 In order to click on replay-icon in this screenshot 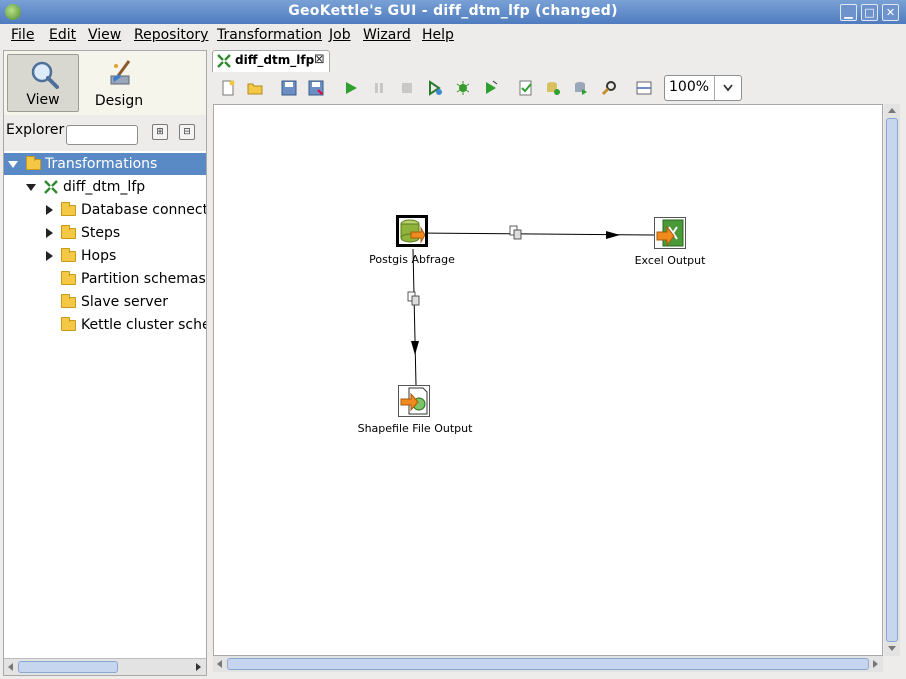, I will do `click(491, 88)`.